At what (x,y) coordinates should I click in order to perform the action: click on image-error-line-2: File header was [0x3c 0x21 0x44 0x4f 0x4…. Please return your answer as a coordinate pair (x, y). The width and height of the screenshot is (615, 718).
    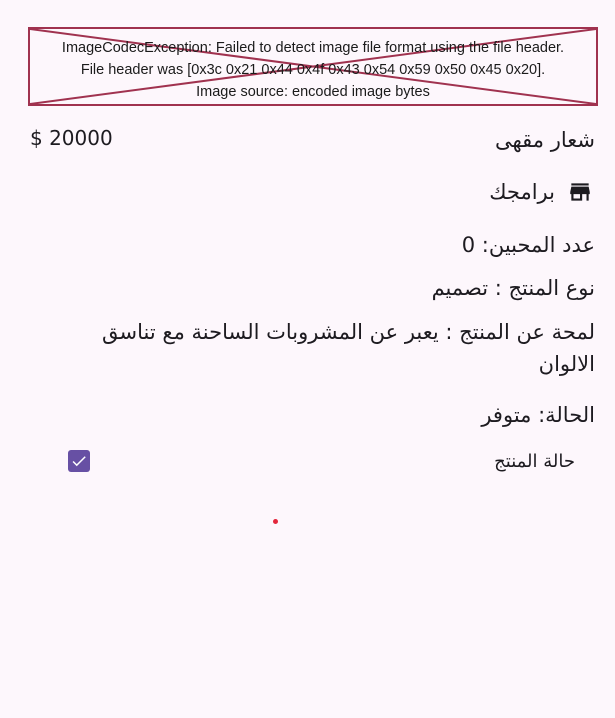
    Looking at the image, I should click on (313, 70).